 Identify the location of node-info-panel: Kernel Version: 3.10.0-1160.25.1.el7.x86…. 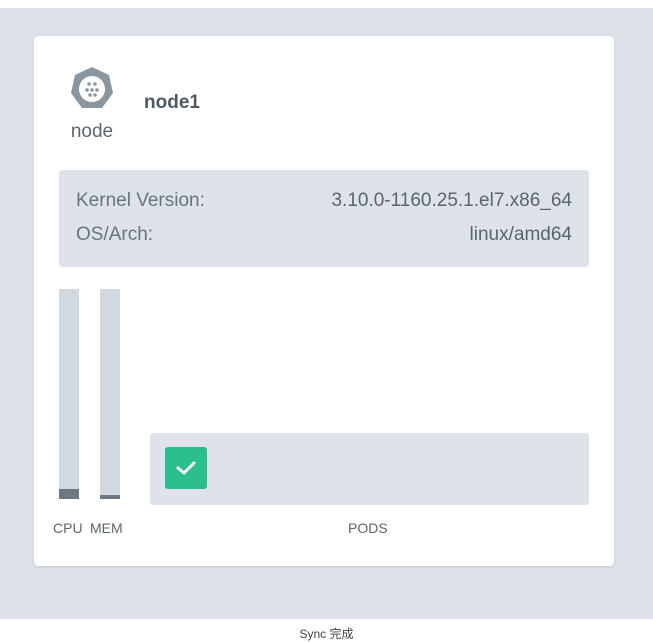
(324, 218).